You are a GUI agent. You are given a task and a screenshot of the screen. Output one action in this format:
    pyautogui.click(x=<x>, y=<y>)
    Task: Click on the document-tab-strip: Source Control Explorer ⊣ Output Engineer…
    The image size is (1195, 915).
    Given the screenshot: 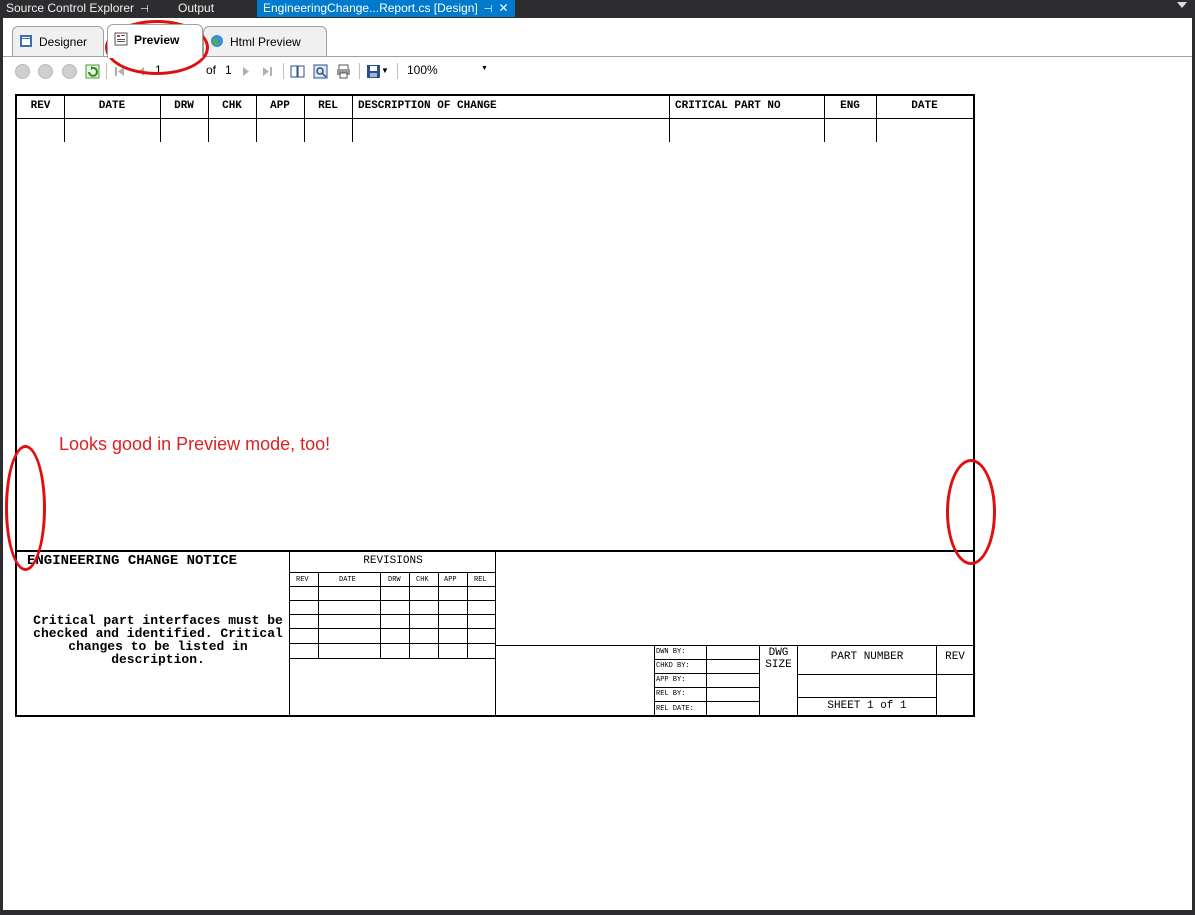 What is the action you would take?
    pyautogui.click(x=597, y=9)
    